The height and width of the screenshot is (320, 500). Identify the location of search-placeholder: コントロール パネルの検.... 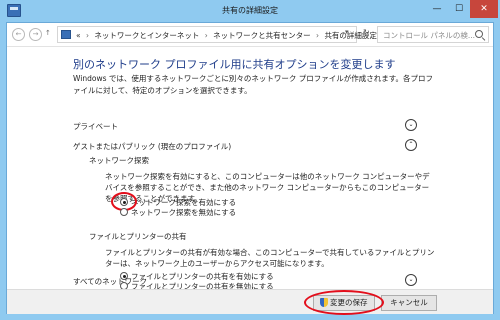
(429, 35).